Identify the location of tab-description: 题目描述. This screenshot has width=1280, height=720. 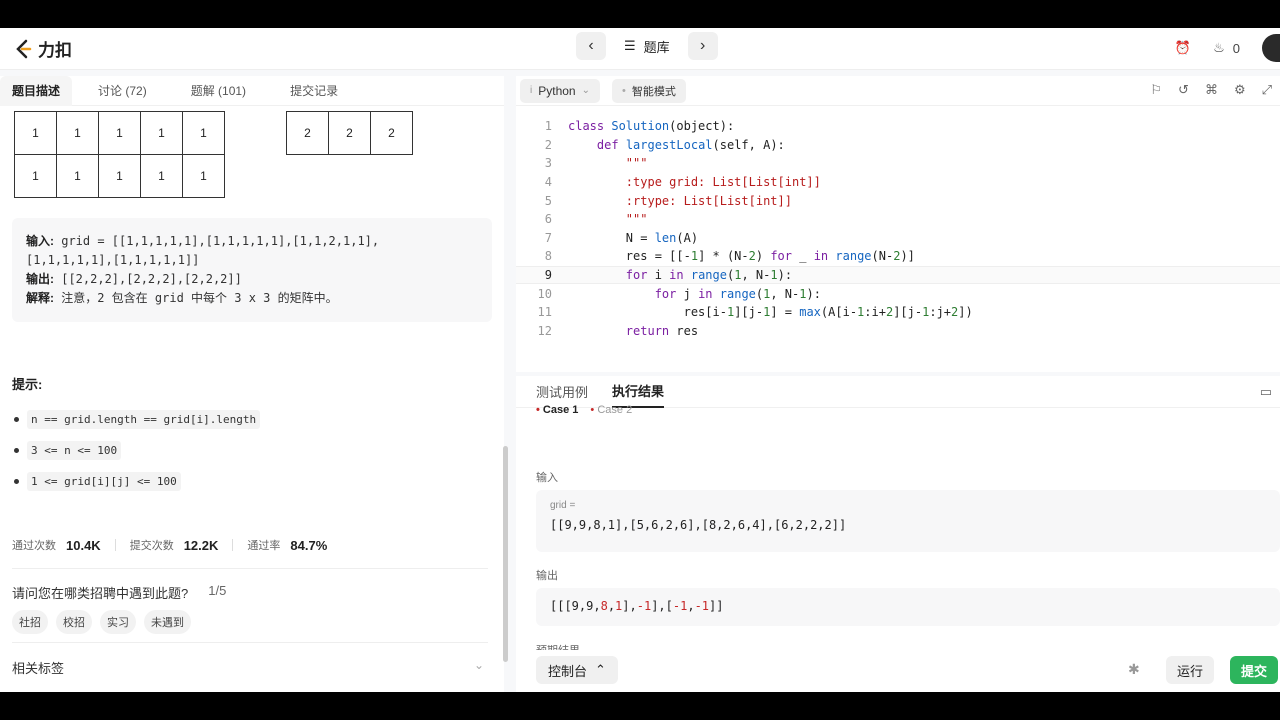
(36, 91).